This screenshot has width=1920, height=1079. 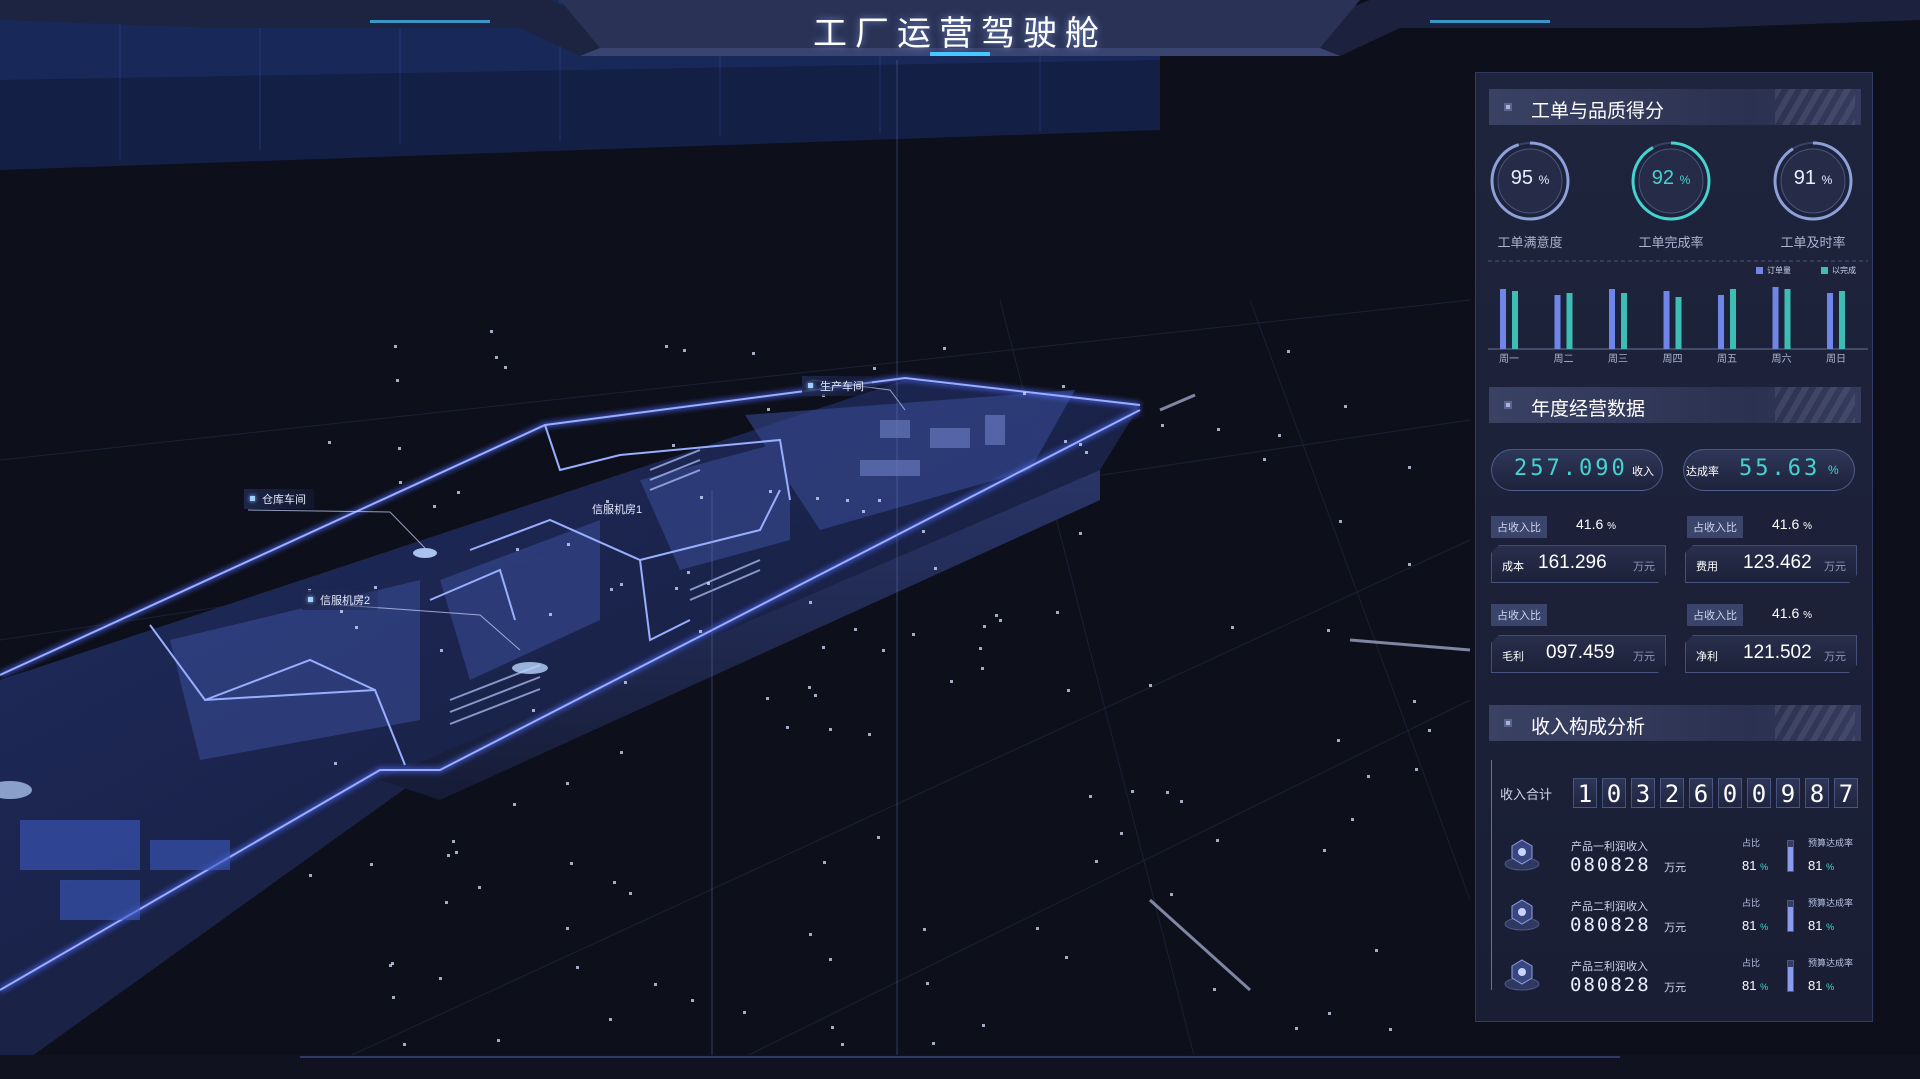 I want to click on budget-progress-bar, so click(x=1790, y=916).